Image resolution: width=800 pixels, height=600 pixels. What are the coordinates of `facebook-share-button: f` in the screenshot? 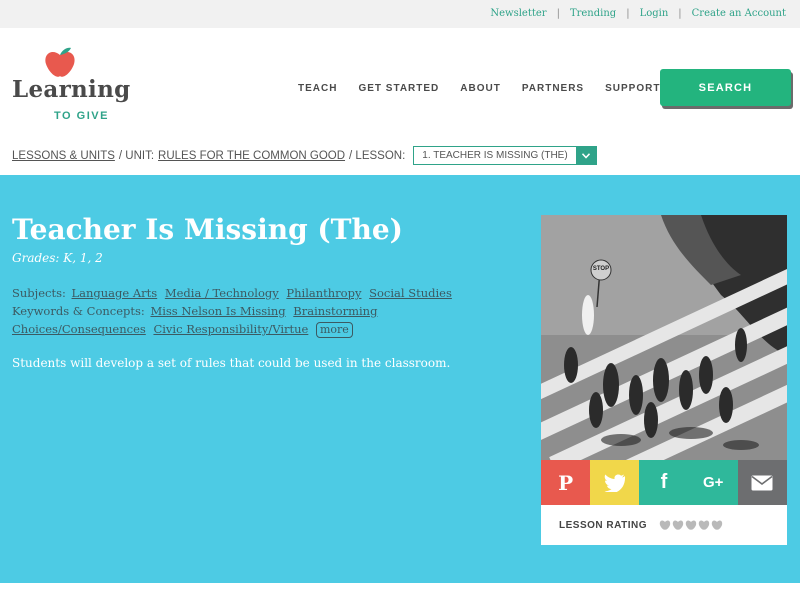 It's located at (664, 482).